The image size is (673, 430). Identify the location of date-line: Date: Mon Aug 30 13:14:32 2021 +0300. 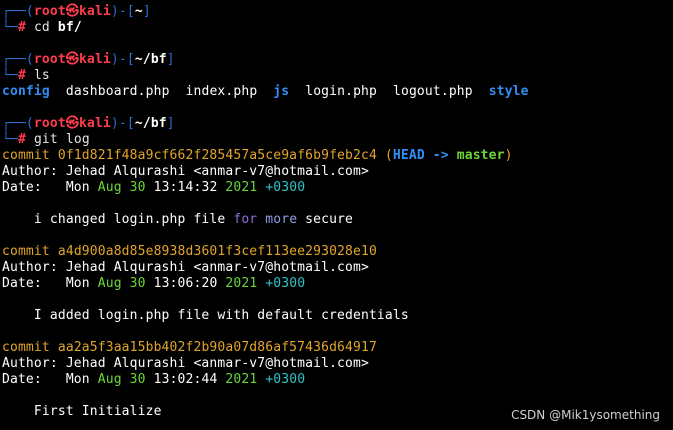
(337, 188).